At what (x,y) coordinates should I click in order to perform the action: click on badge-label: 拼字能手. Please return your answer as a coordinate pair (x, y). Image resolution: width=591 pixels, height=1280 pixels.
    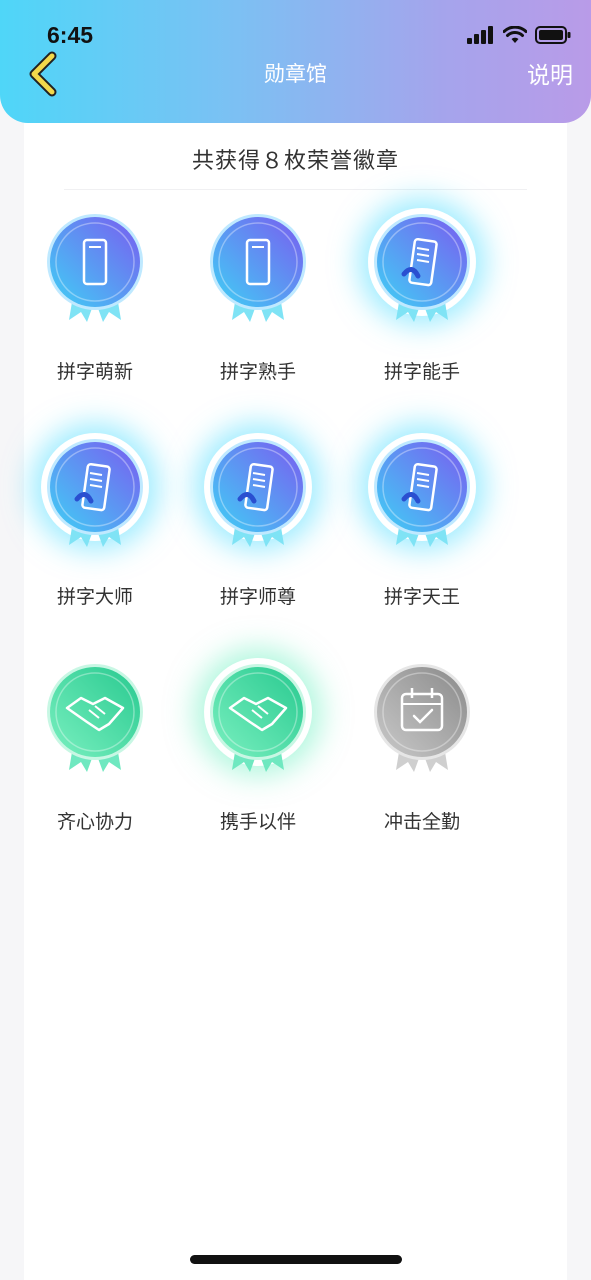
    Looking at the image, I should click on (421, 372).